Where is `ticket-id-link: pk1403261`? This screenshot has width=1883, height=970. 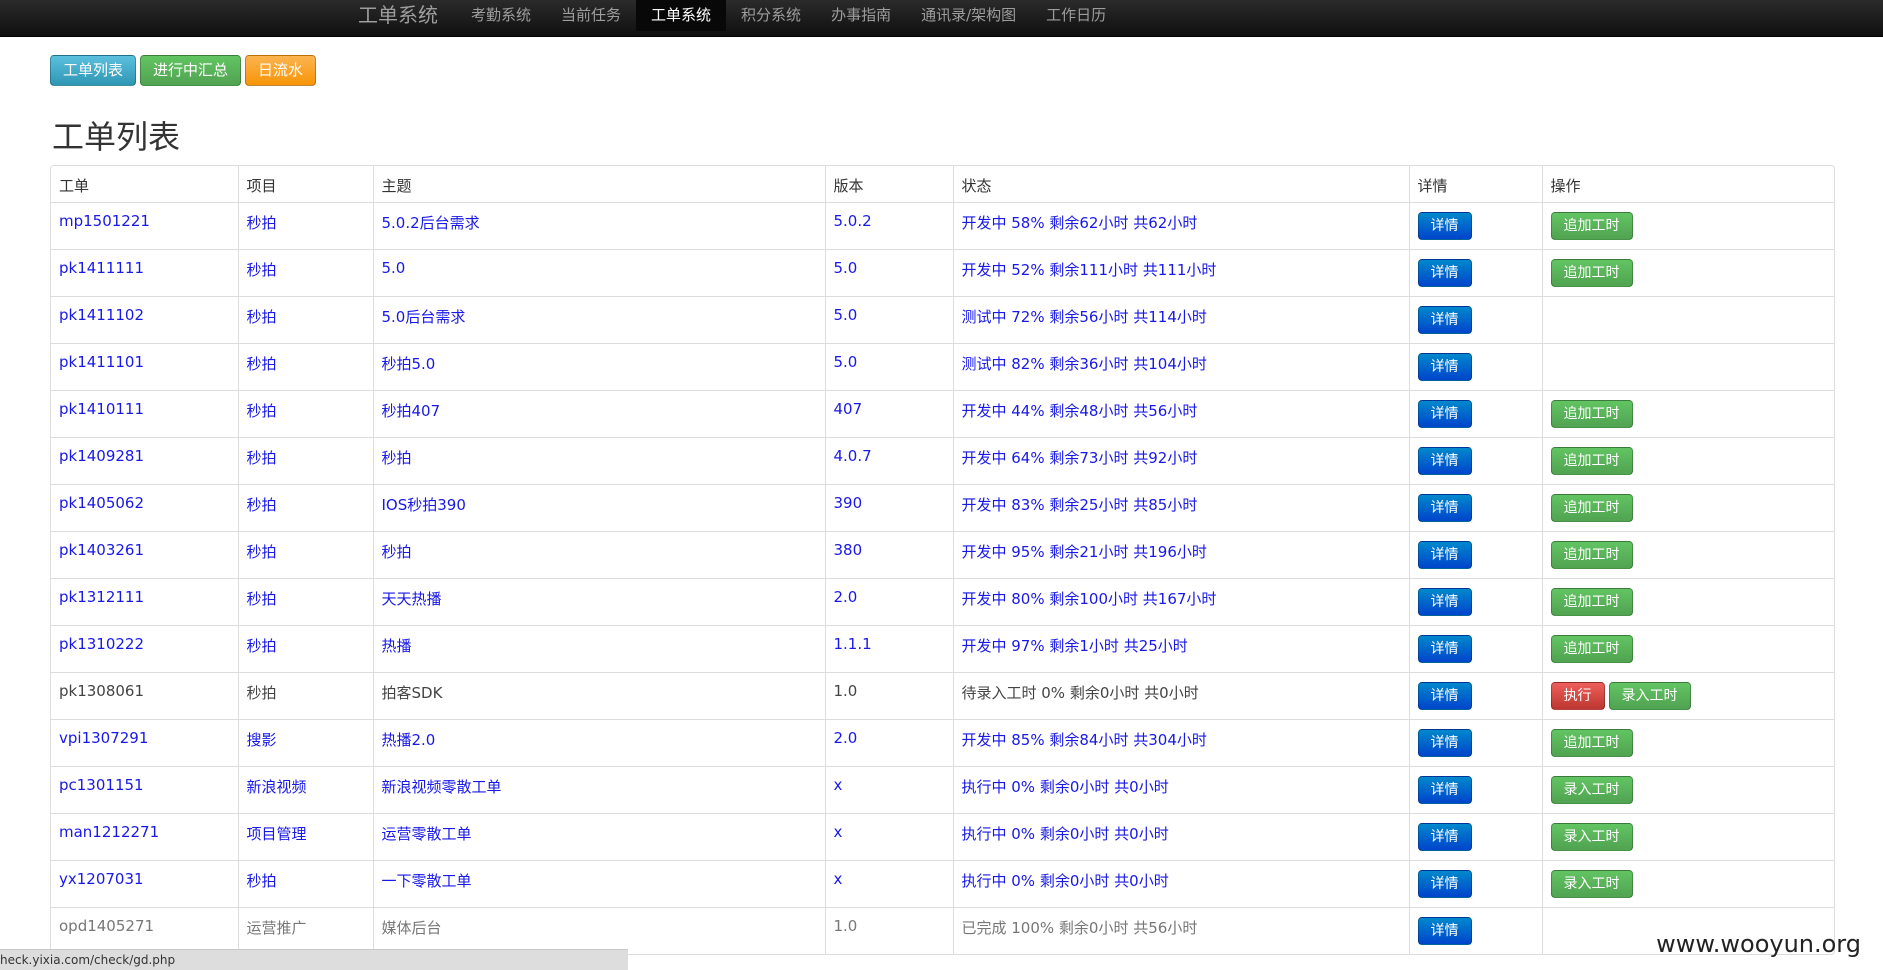 ticket-id-link: pk1403261 is located at coordinates (144, 554).